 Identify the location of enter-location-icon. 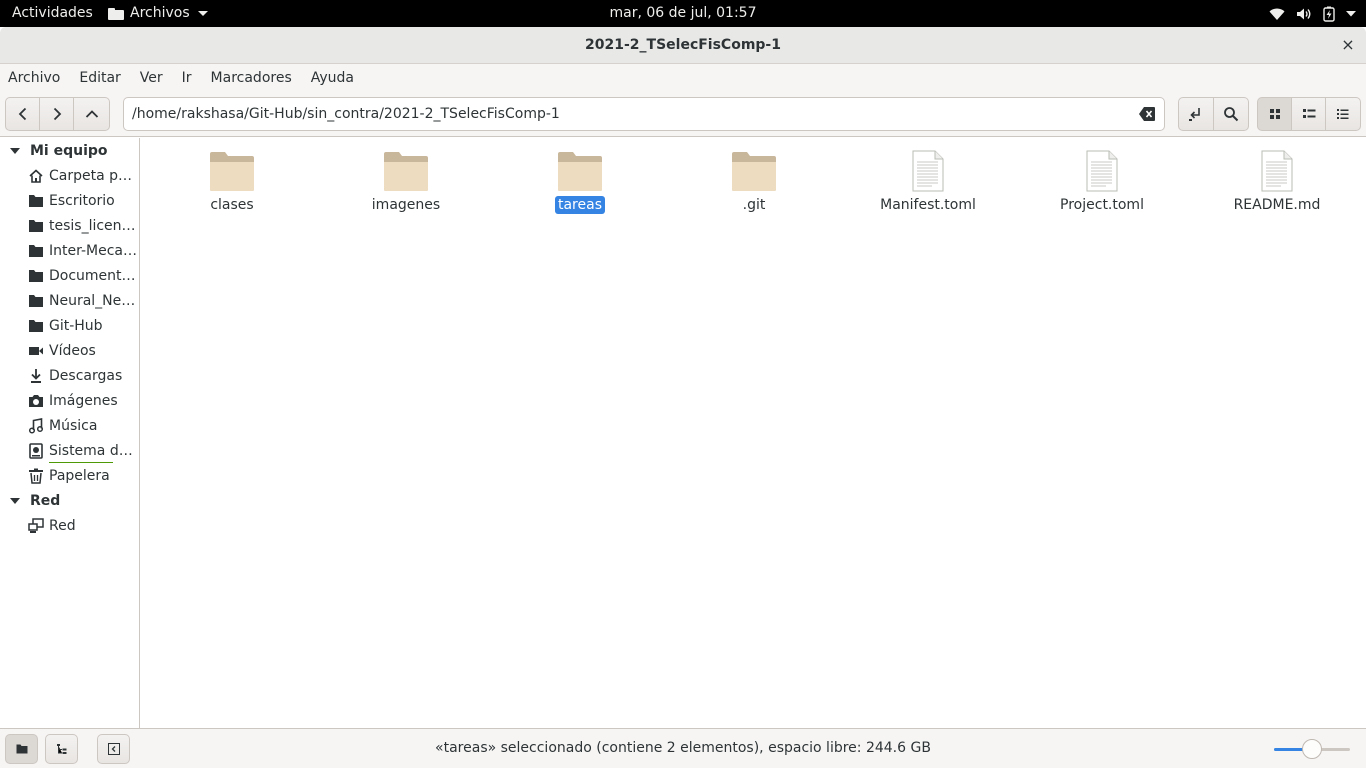
(1194, 114).